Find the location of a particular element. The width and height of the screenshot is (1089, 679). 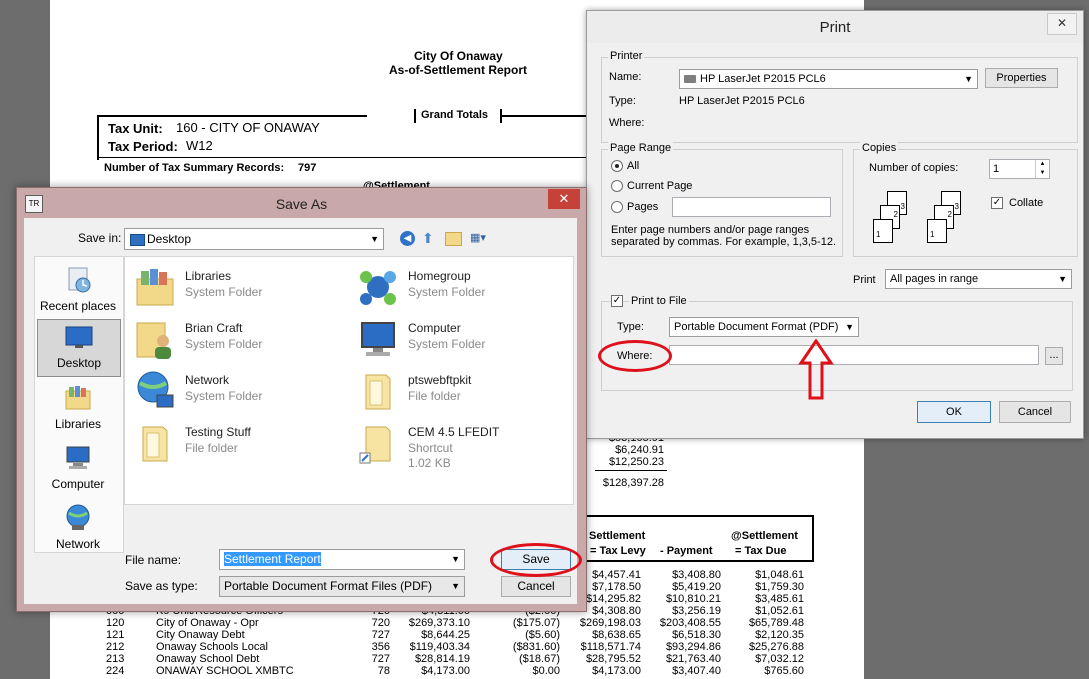

cell: $5,419.20 is located at coordinates (696, 587).